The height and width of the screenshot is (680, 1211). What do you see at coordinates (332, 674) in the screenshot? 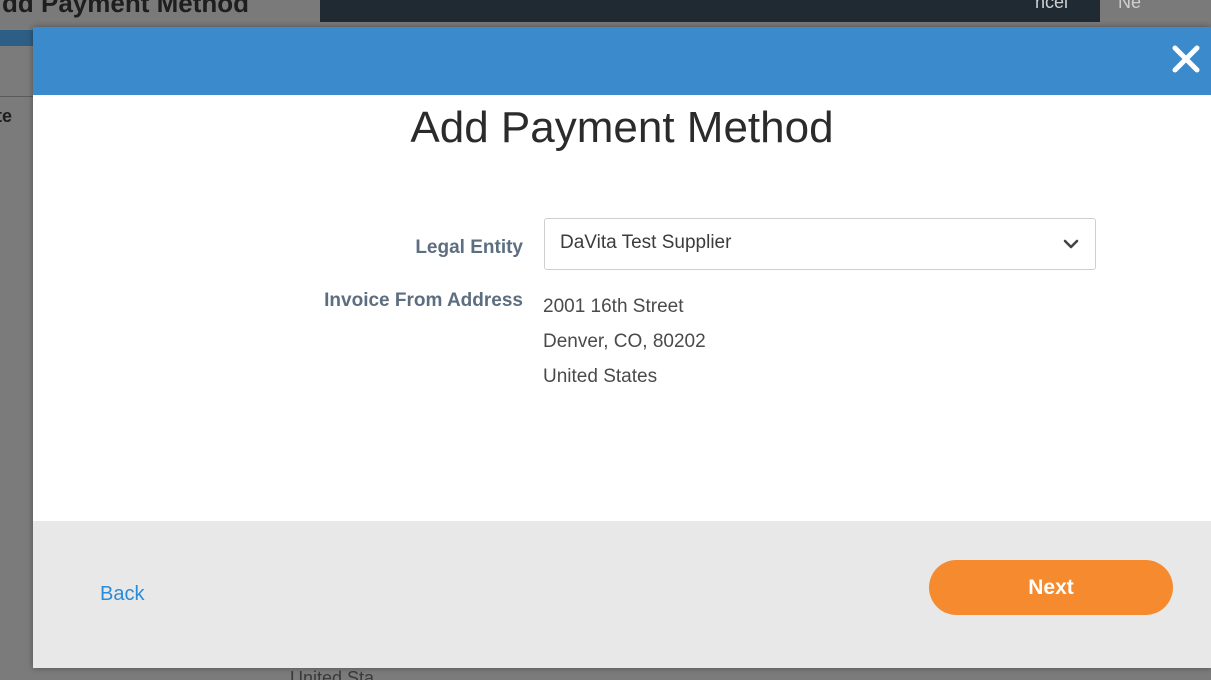
I see `background-bottom-fragment: United Sta` at bounding box center [332, 674].